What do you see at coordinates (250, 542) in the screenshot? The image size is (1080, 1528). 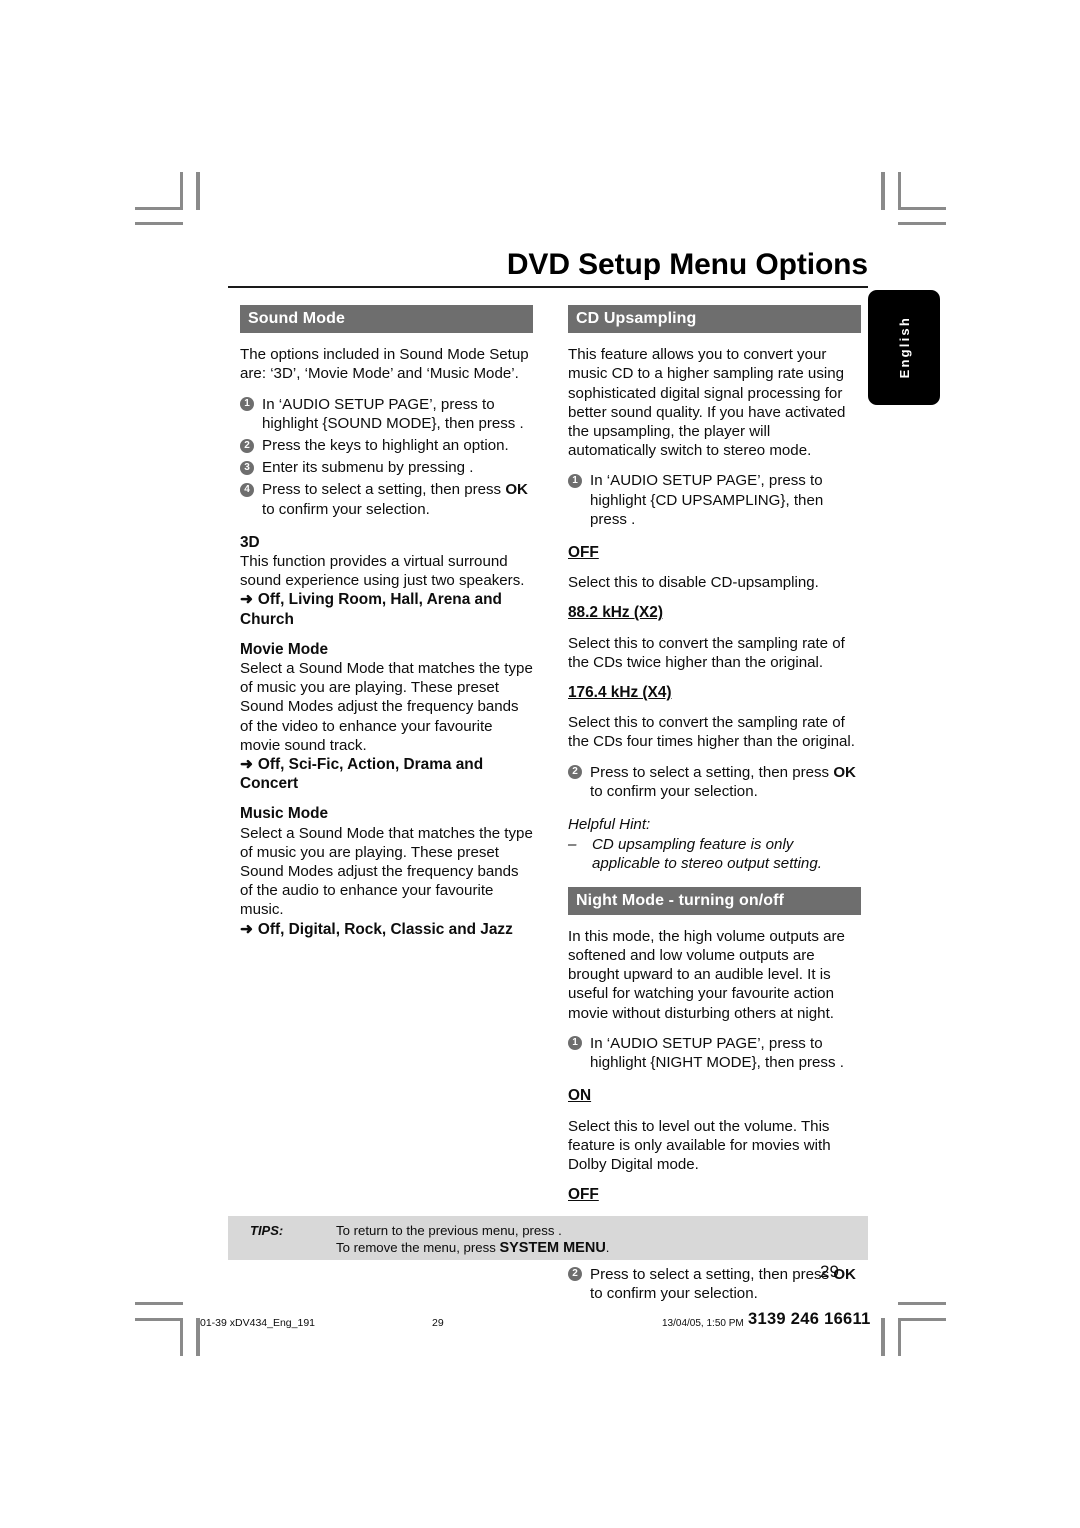 I see `option-heading: 3D` at bounding box center [250, 542].